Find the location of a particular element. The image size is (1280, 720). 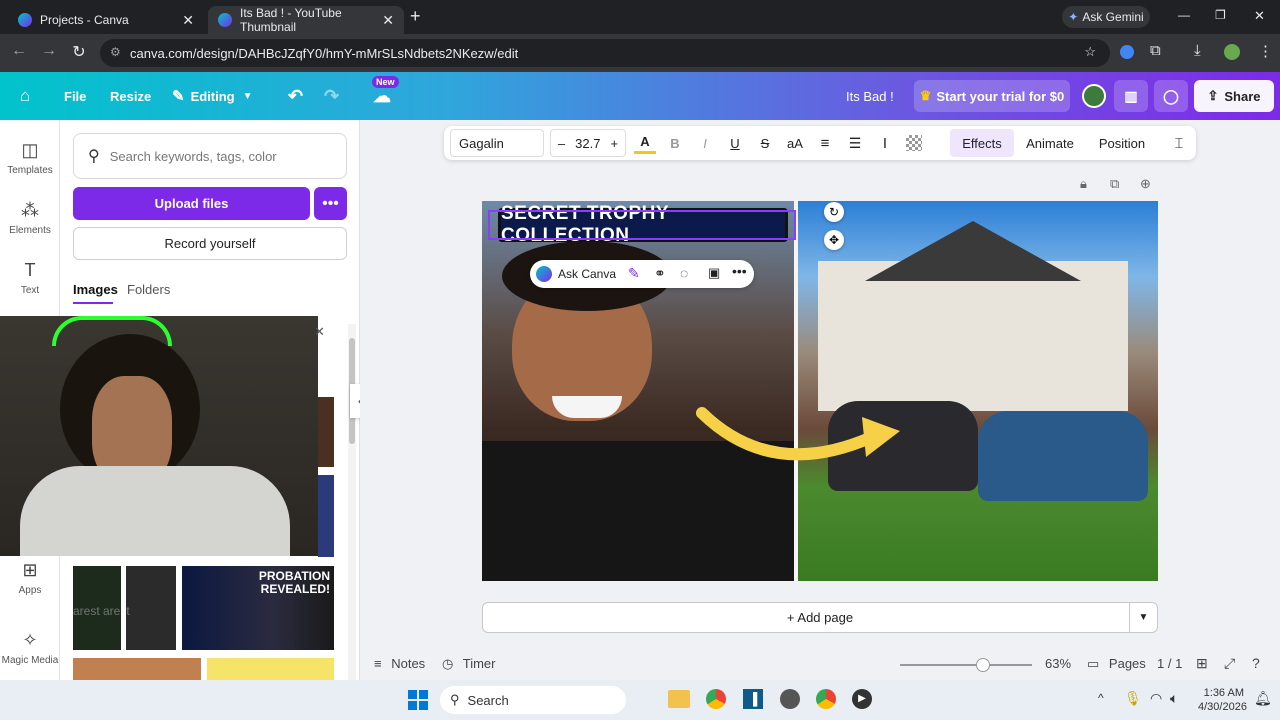

app-icon is located at coordinates (790, 699).